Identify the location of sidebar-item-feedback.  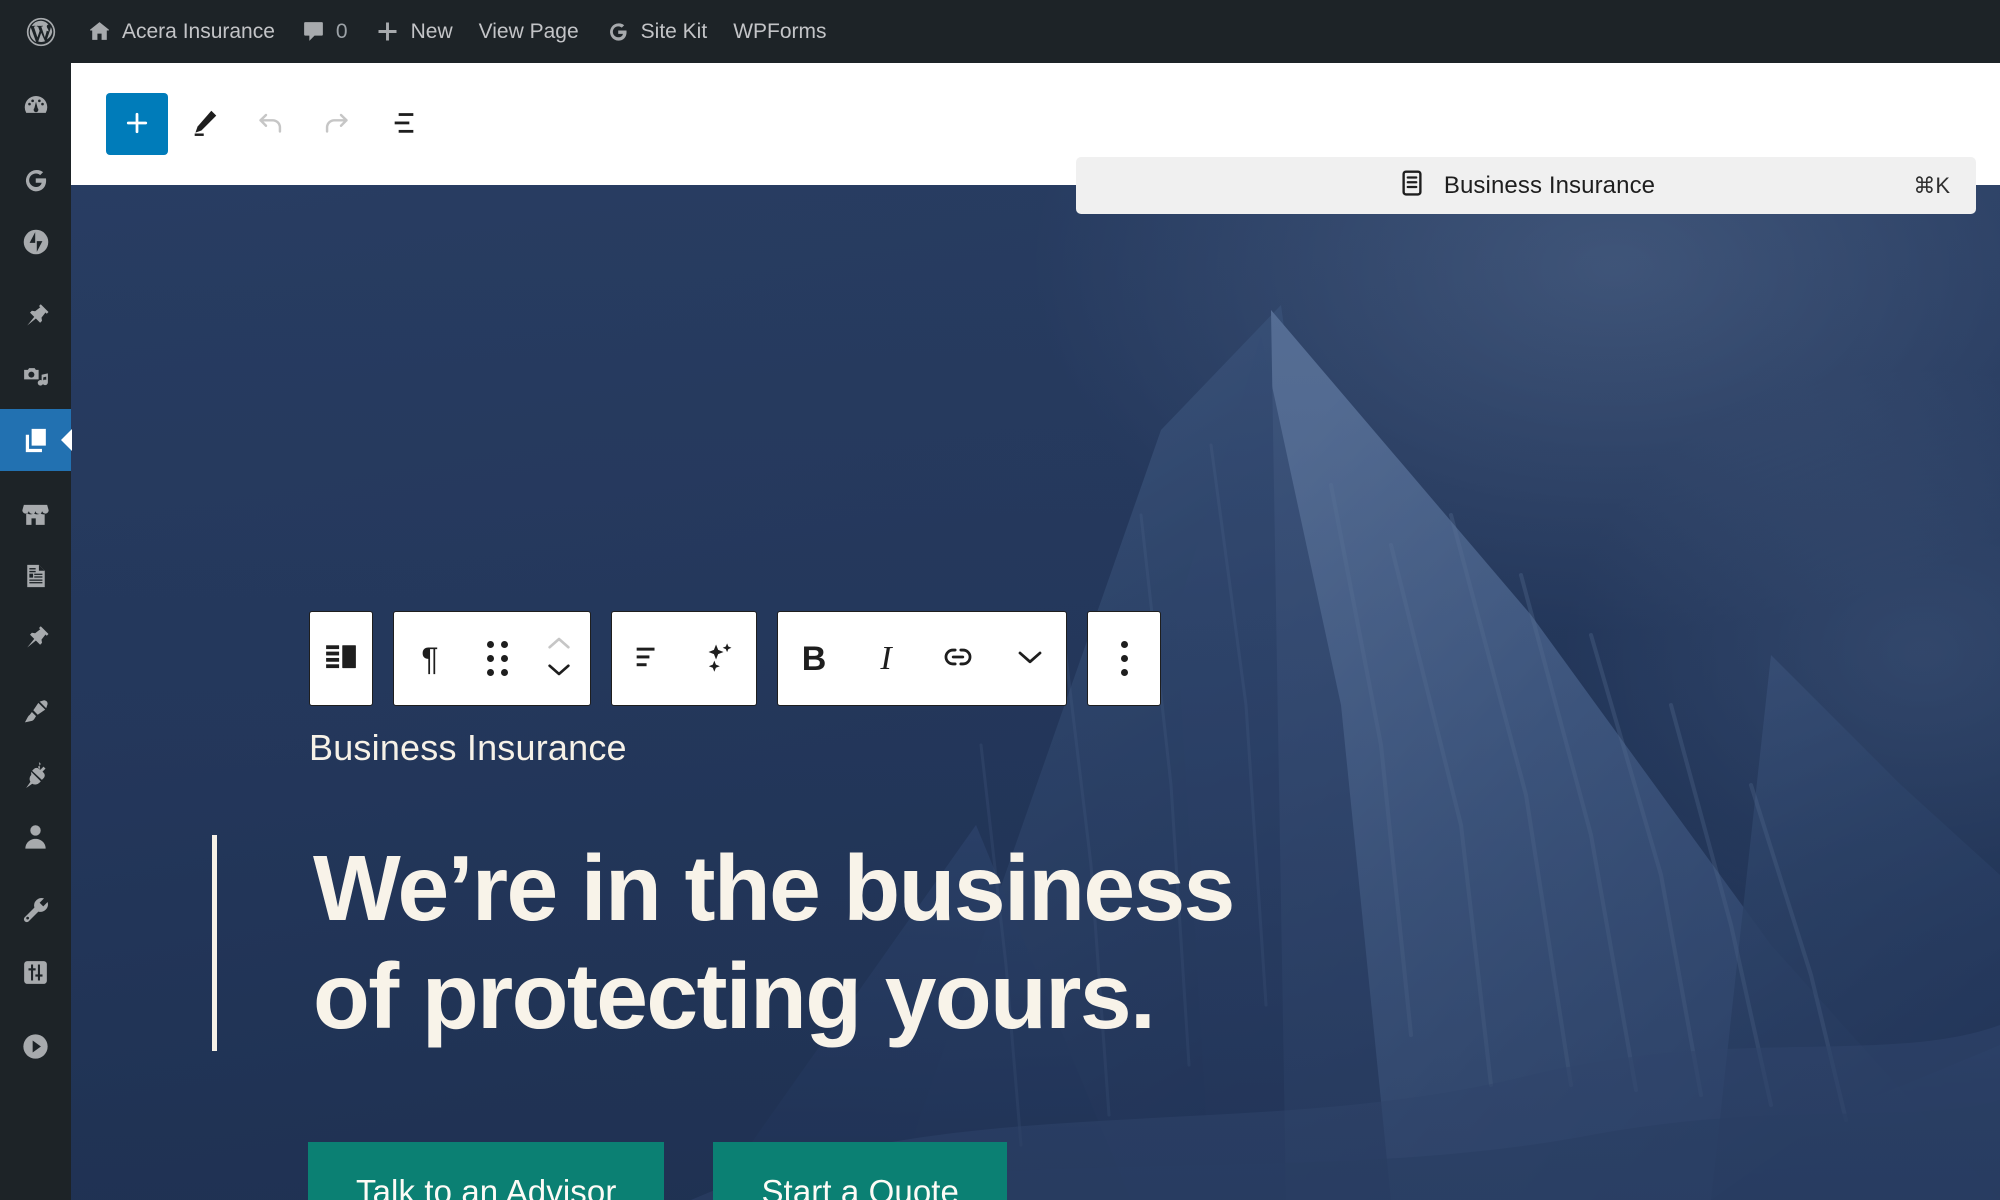
(35, 638).